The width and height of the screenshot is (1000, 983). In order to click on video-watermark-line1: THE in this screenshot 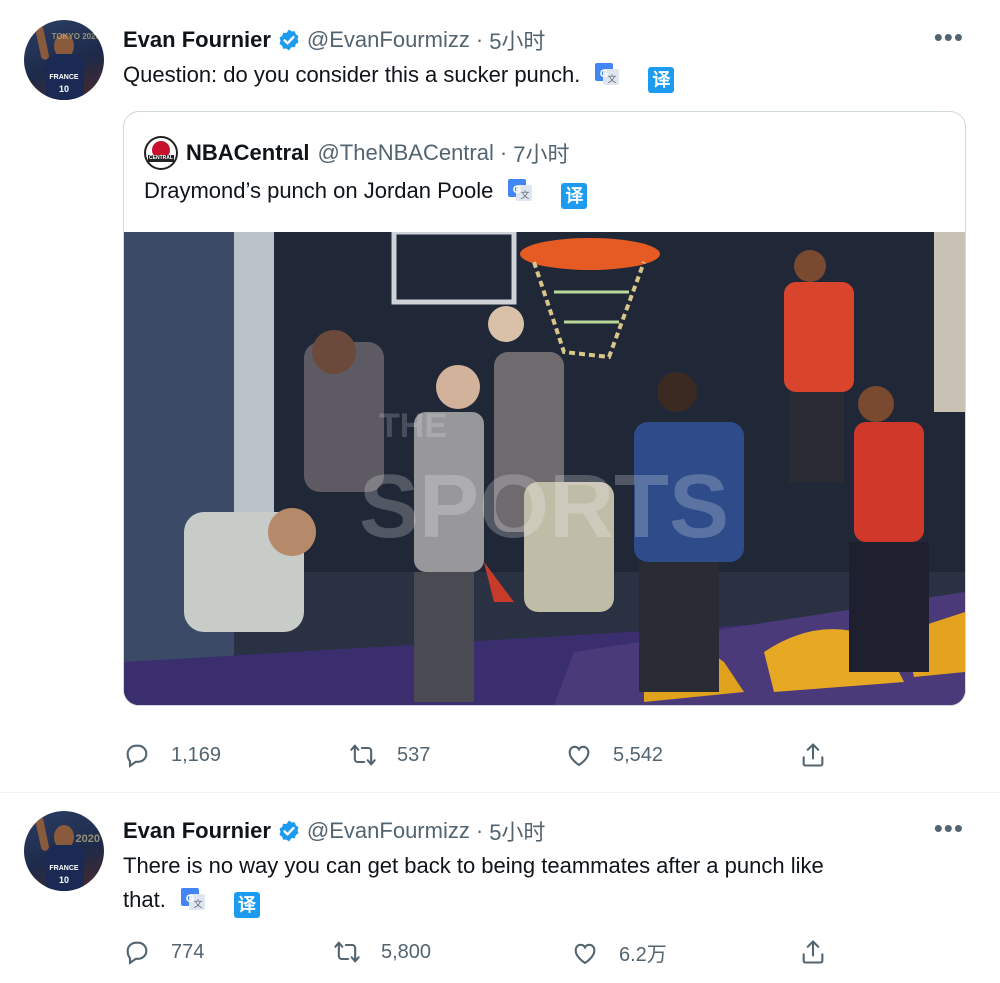, I will do `click(413, 426)`.